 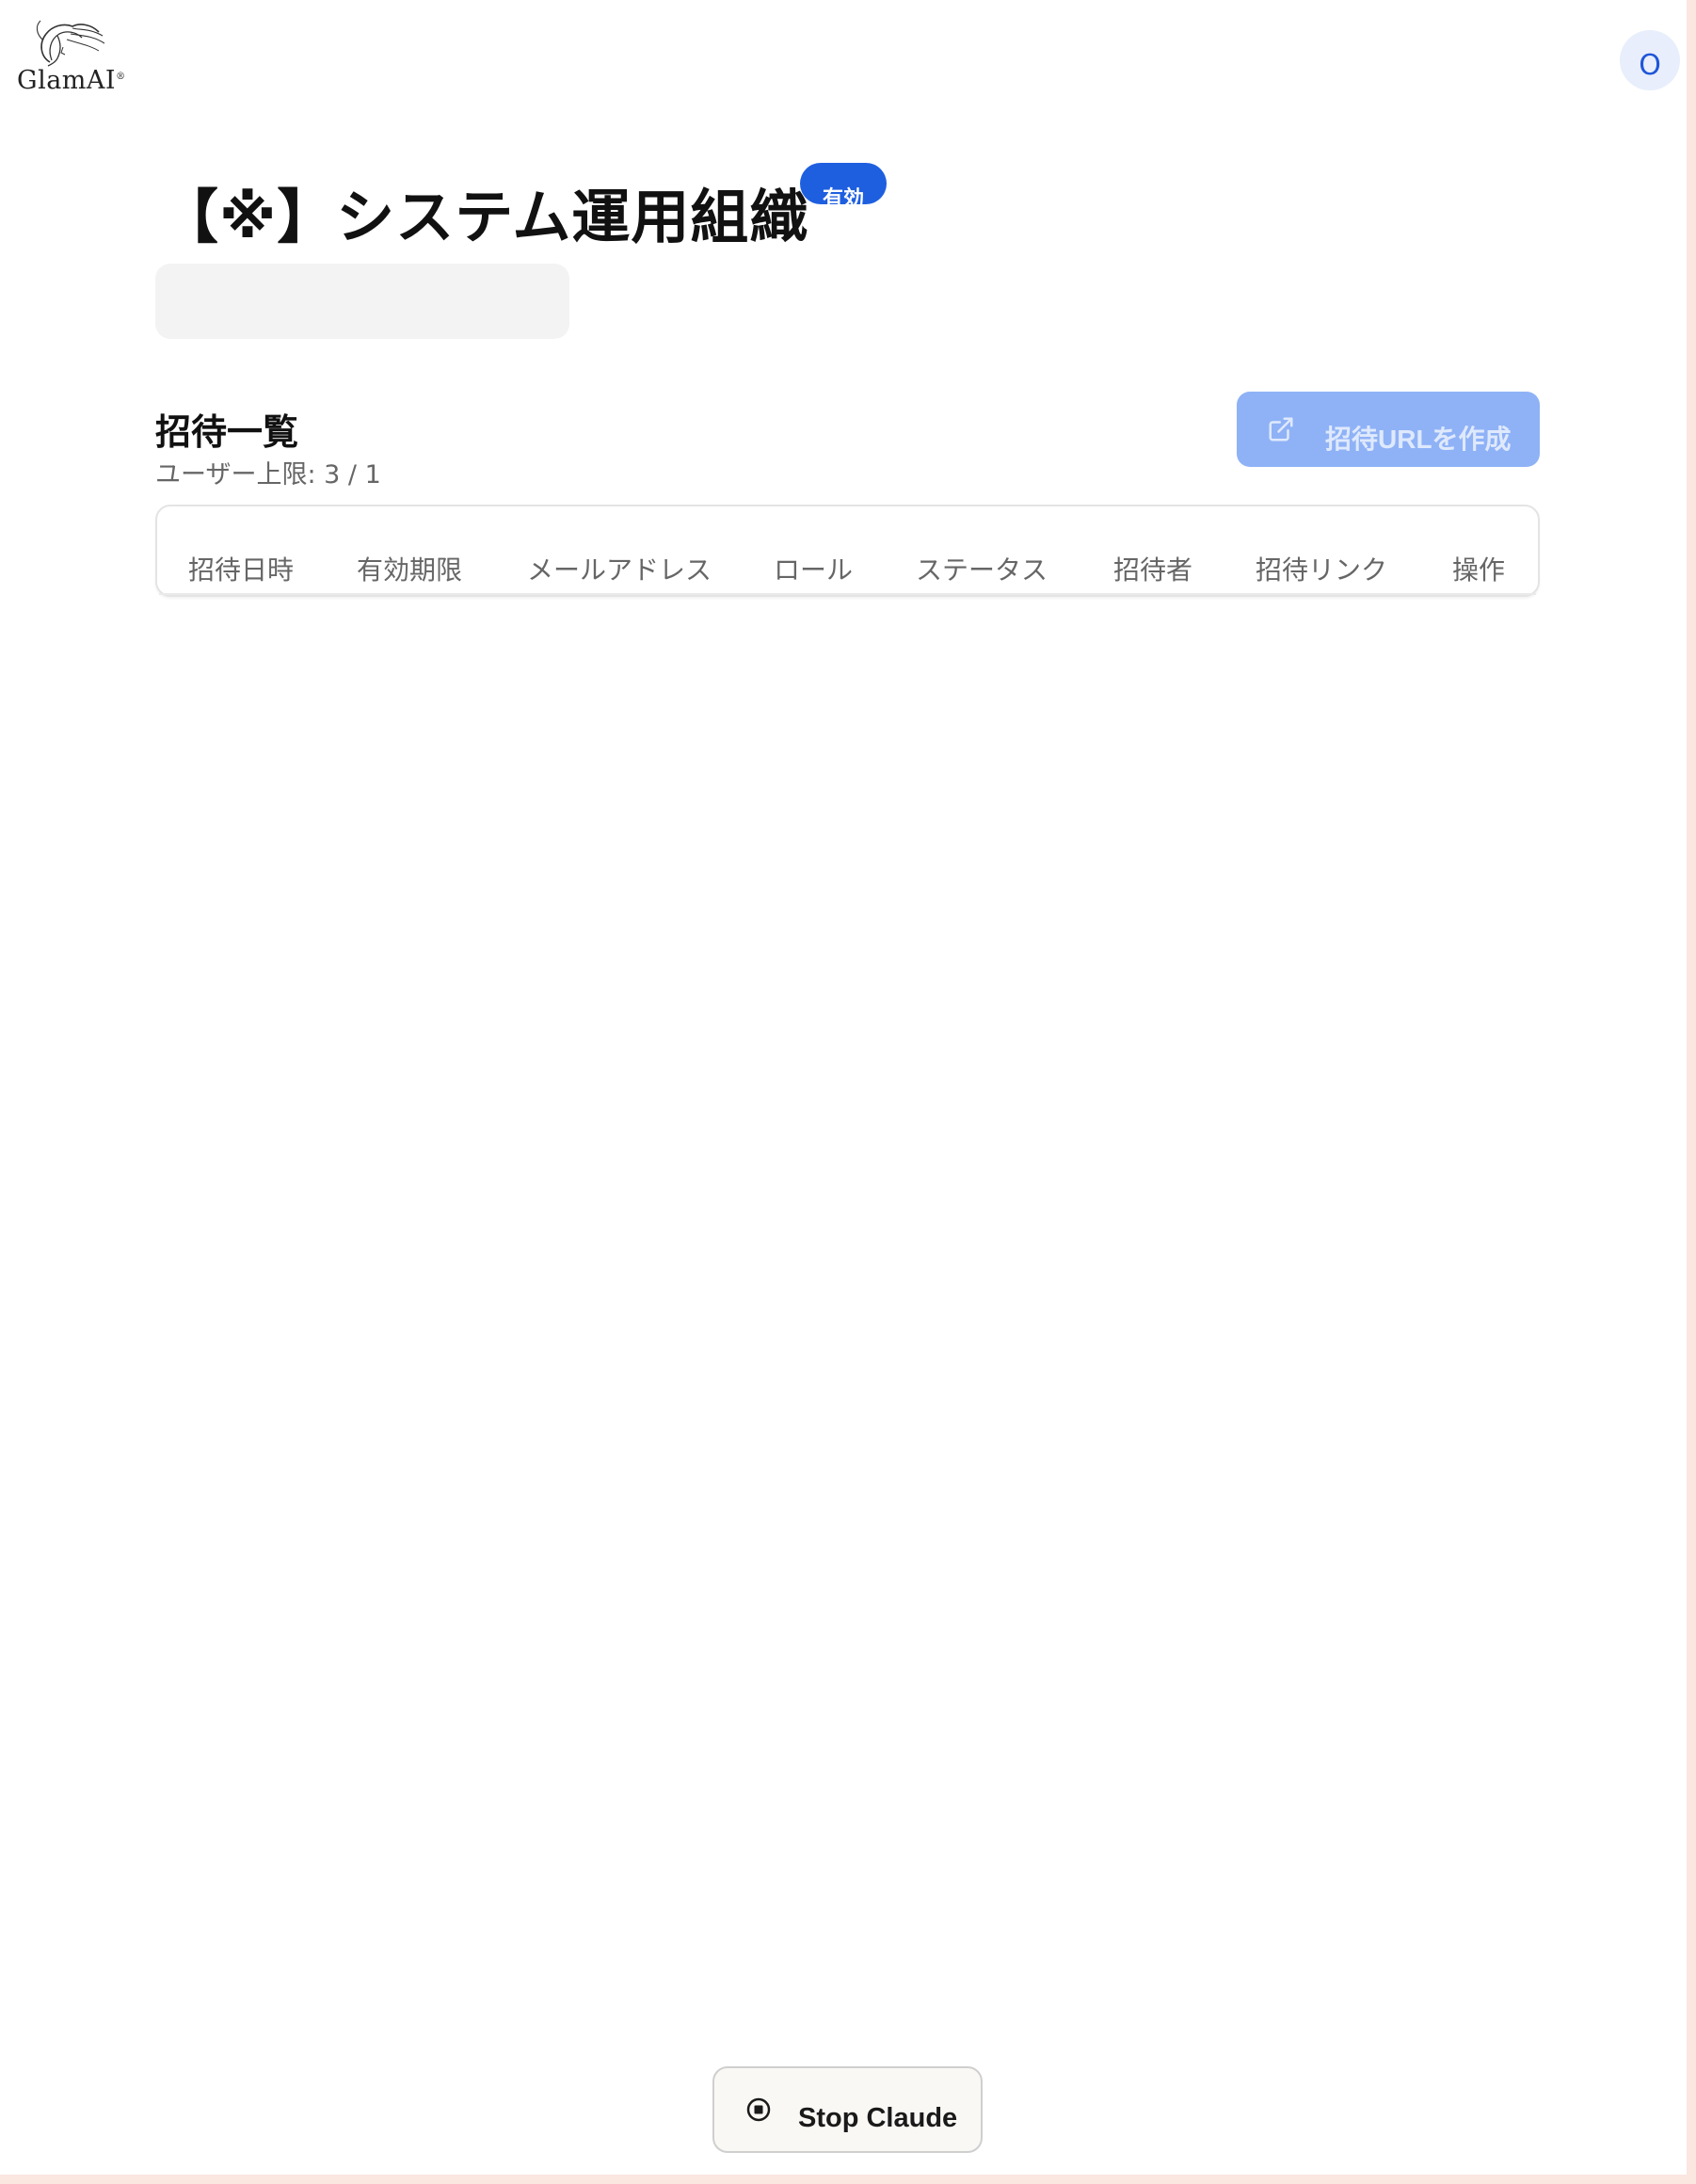 What do you see at coordinates (268, 475) in the screenshot?
I see `user-limit-text: ユーザー上限: 3 / 1` at bounding box center [268, 475].